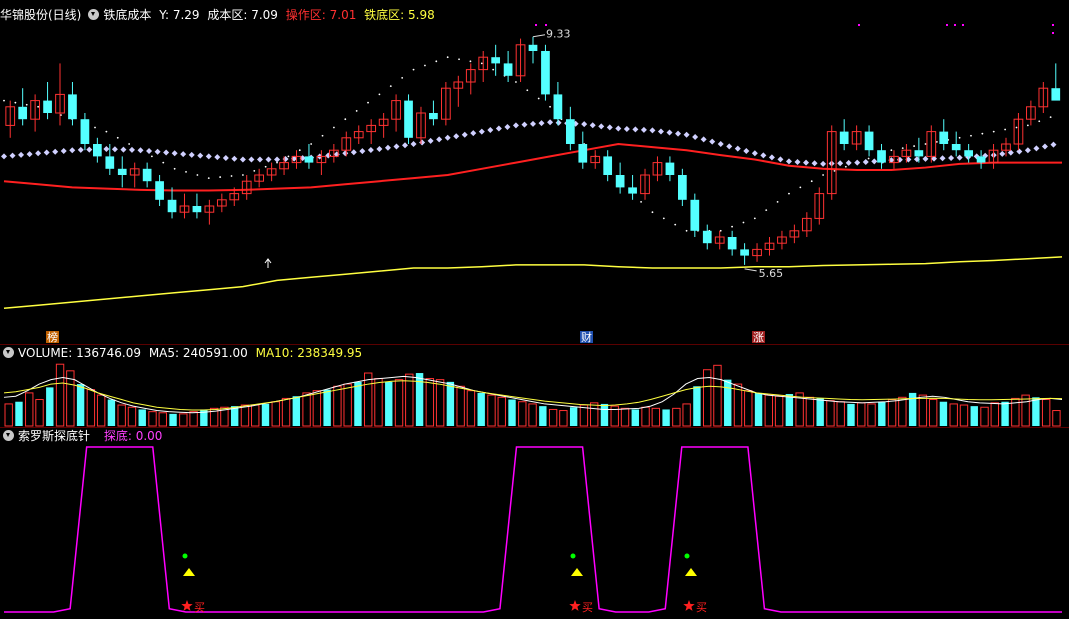 The width and height of the screenshot is (1069, 619). I want to click on low-annotation-arrow, so click(750, 270).